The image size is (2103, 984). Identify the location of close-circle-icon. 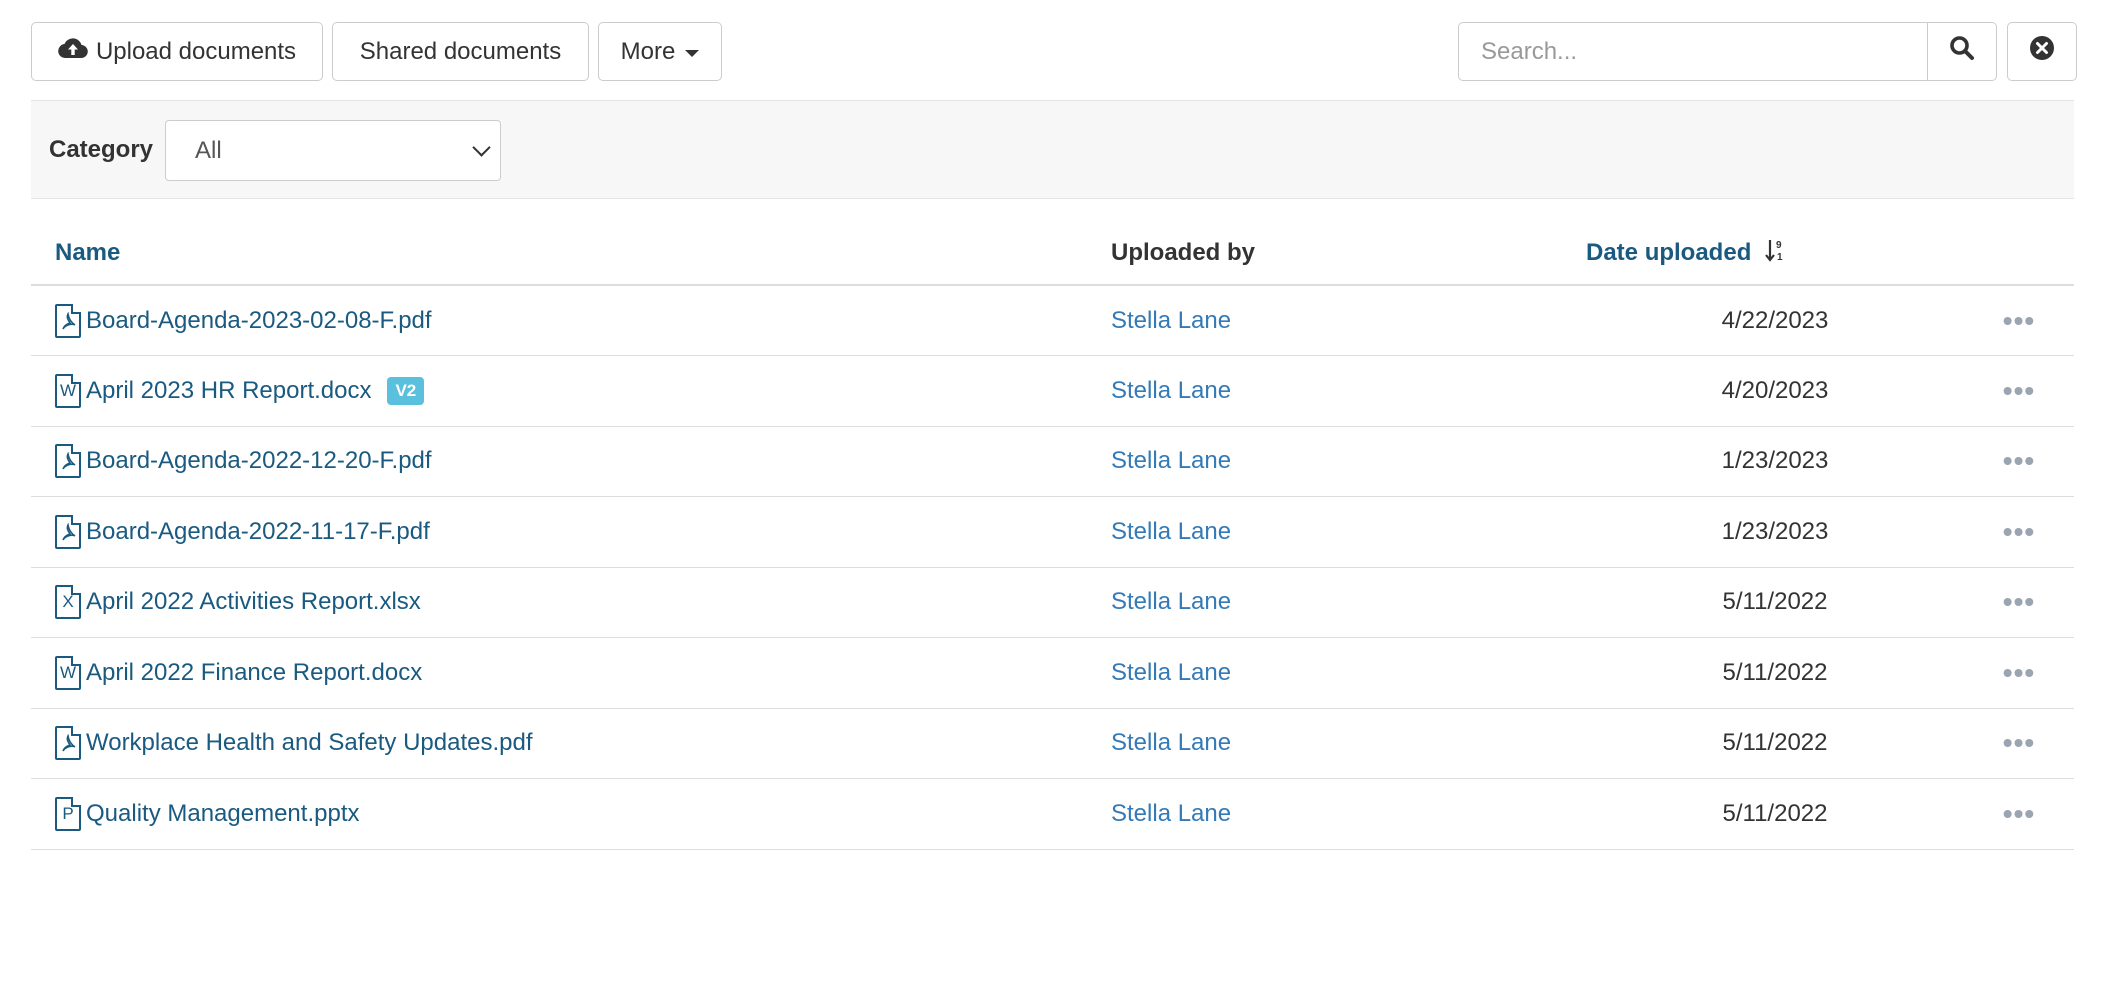
(2042, 51).